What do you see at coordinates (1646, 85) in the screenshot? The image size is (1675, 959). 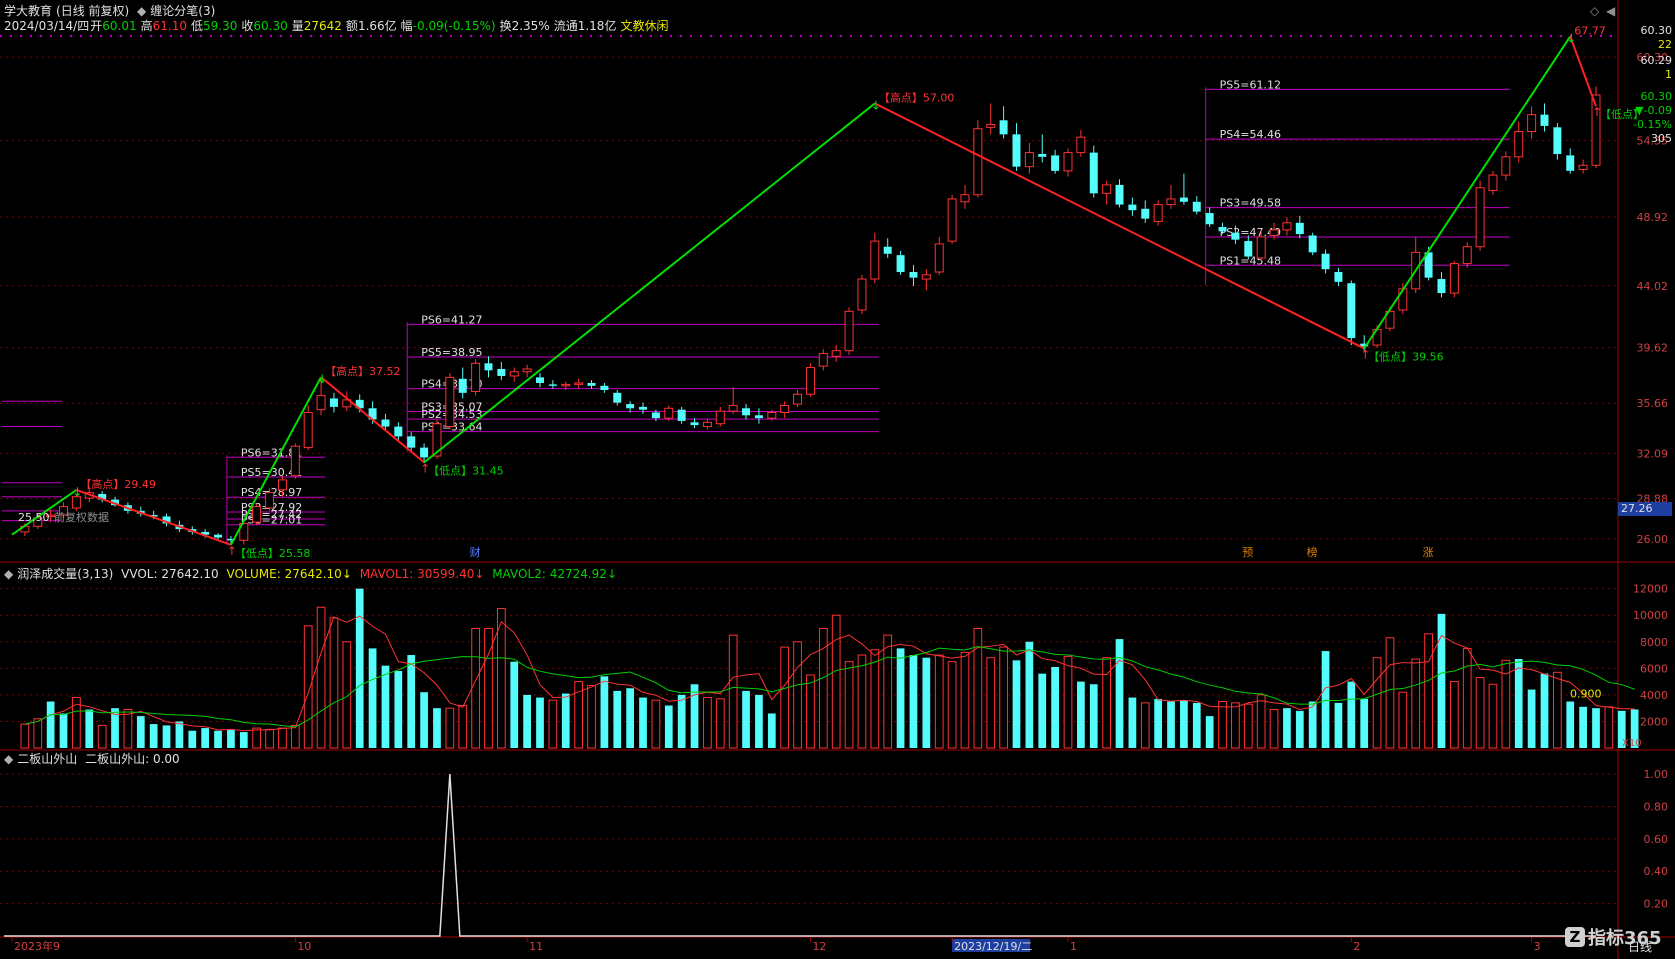 I see `right-quote-box: 60.30 22 60.29 1 60.30 ▼-0.09 -0.15% 305` at bounding box center [1646, 85].